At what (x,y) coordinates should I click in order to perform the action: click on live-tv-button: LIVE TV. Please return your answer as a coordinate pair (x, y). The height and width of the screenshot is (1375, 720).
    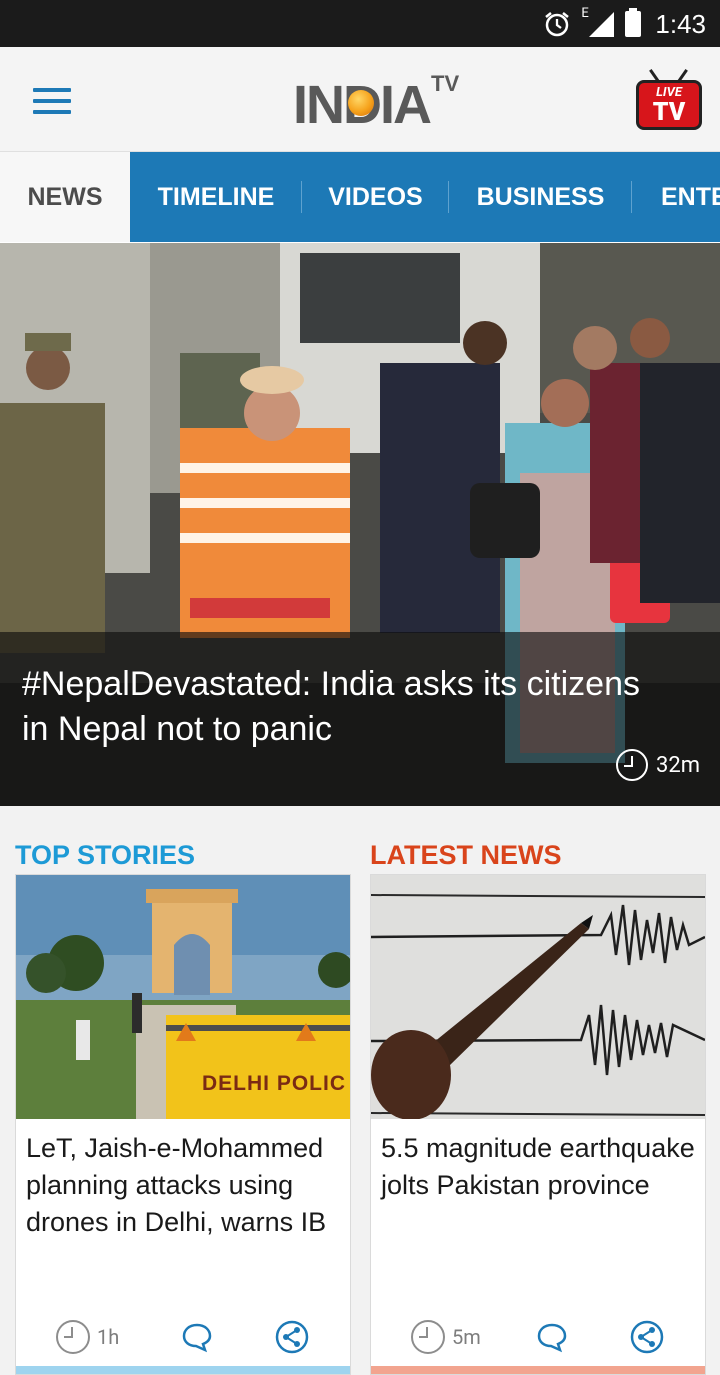
    Looking at the image, I should click on (669, 99).